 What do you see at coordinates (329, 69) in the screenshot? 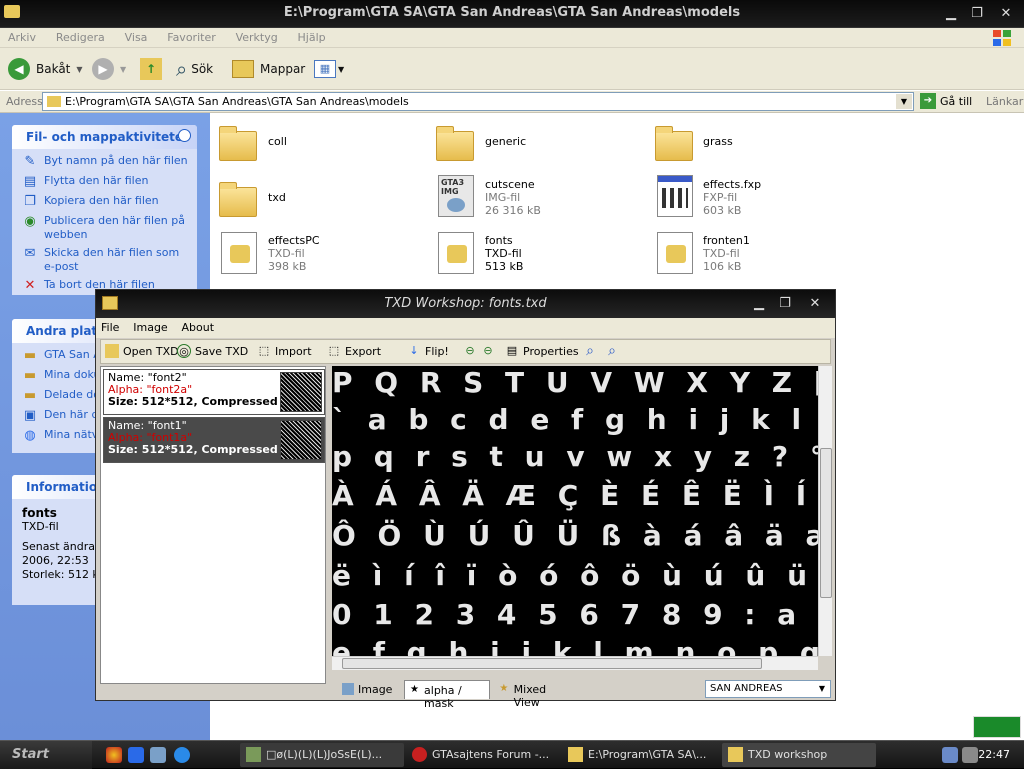
I see `views-button: ▦ ▼` at bounding box center [329, 69].